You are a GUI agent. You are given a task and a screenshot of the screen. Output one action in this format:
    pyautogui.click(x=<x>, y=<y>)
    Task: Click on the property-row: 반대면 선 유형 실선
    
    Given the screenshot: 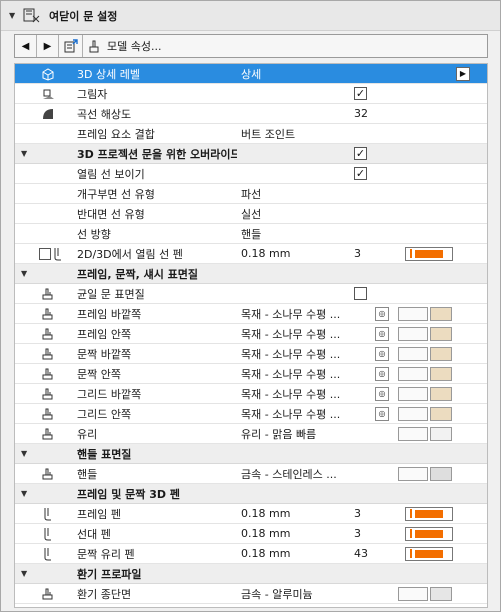 What is the action you would take?
    pyautogui.click(x=251, y=214)
    